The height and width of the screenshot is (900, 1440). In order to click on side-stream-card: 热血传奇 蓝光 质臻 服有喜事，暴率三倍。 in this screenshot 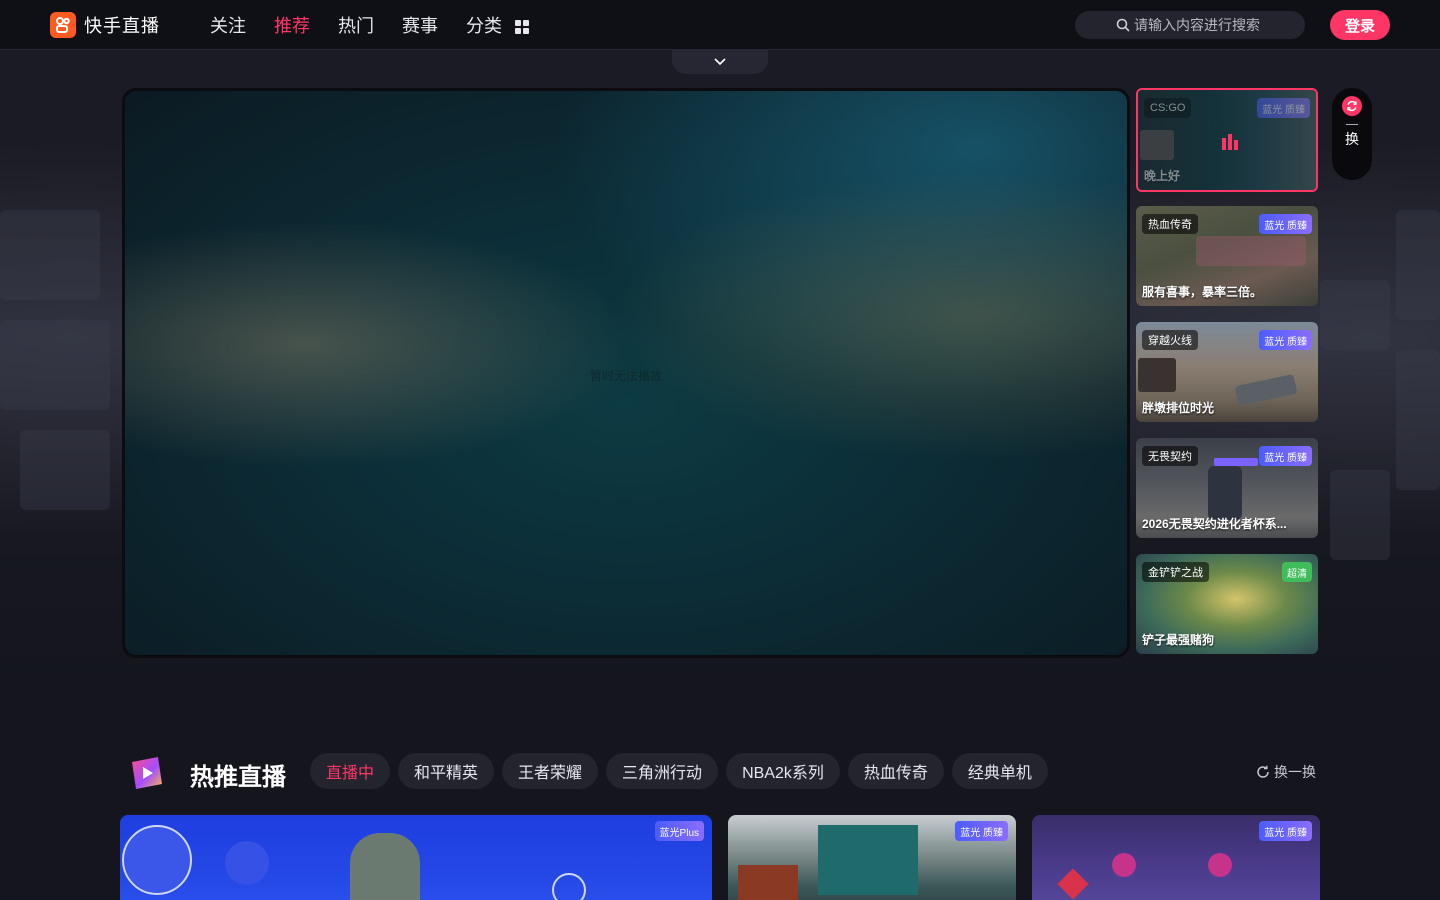, I will do `click(1227, 256)`.